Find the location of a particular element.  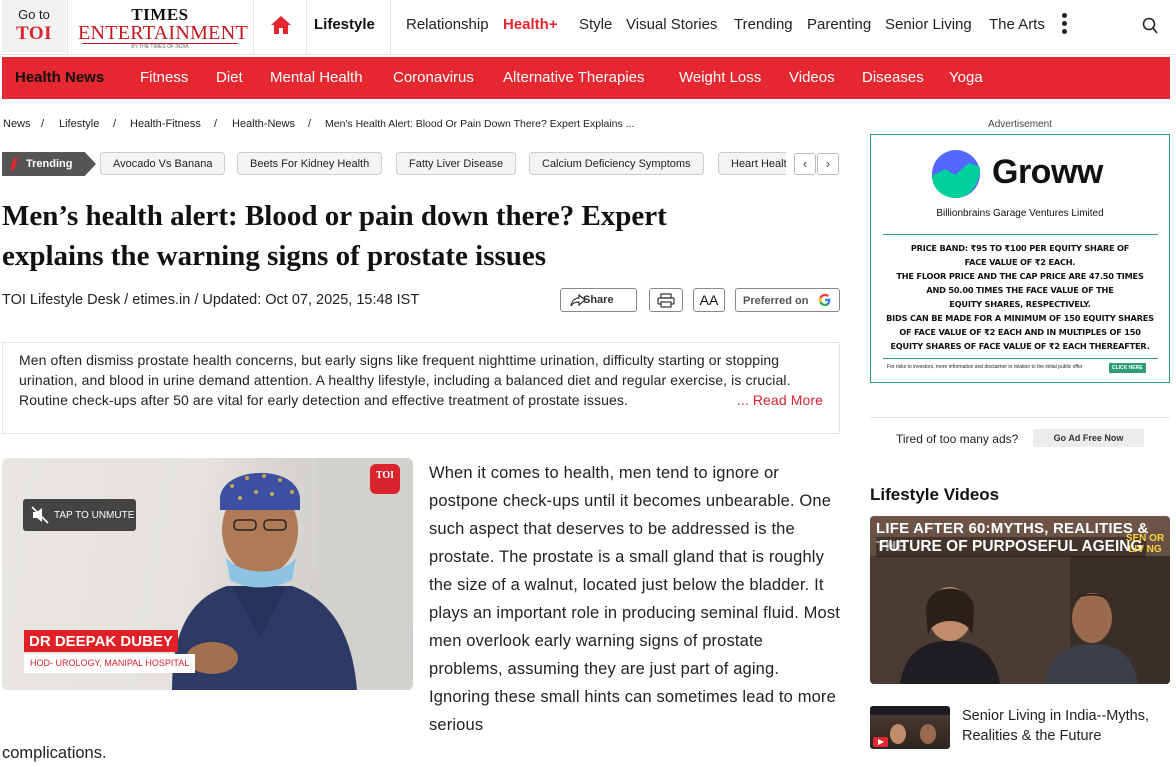

subnav-weight-loss: Weight Loss is located at coordinates (720, 77).